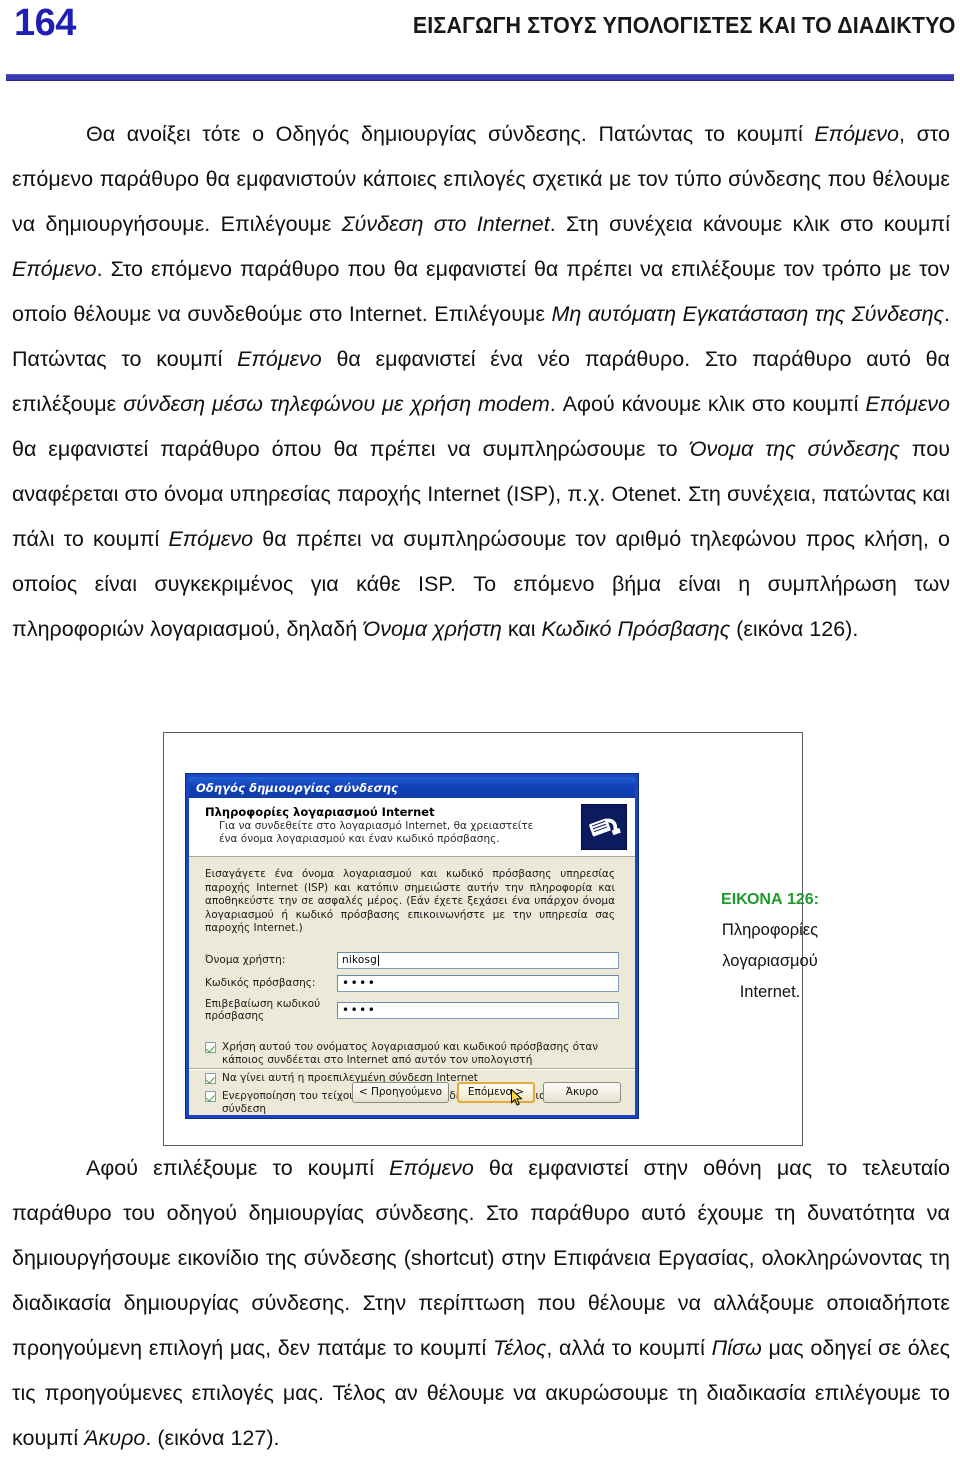 This screenshot has width=960, height=1483. I want to click on first-line-indent, so click(49, 134).